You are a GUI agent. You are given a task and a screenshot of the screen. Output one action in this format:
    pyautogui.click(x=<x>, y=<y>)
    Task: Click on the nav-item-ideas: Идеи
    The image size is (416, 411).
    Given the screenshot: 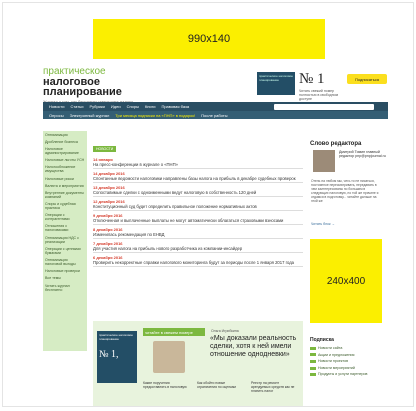 What is the action you would take?
    pyautogui.click(x=116, y=106)
    